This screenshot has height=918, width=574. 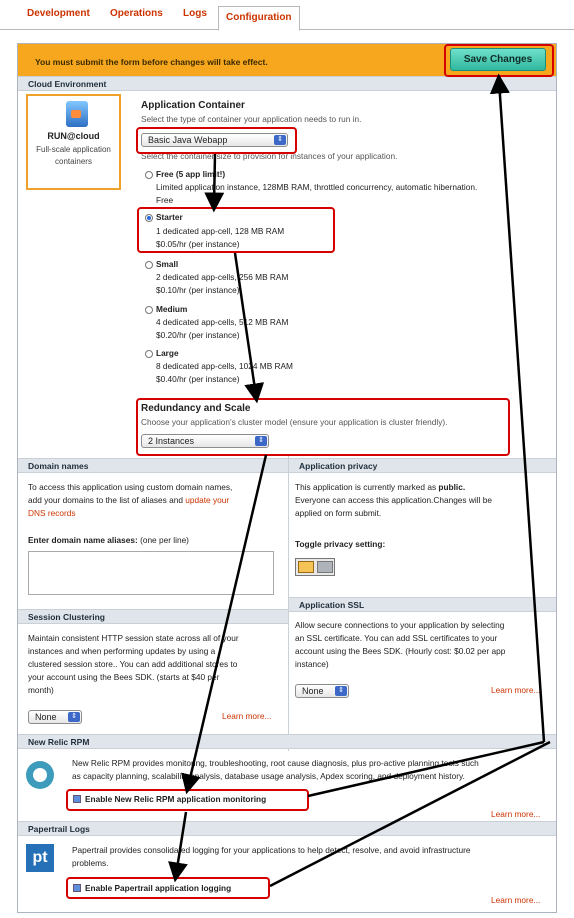 What do you see at coordinates (136, 13) in the screenshot?
I see `tab-operations: Operations` at bounding box center [136, 13].